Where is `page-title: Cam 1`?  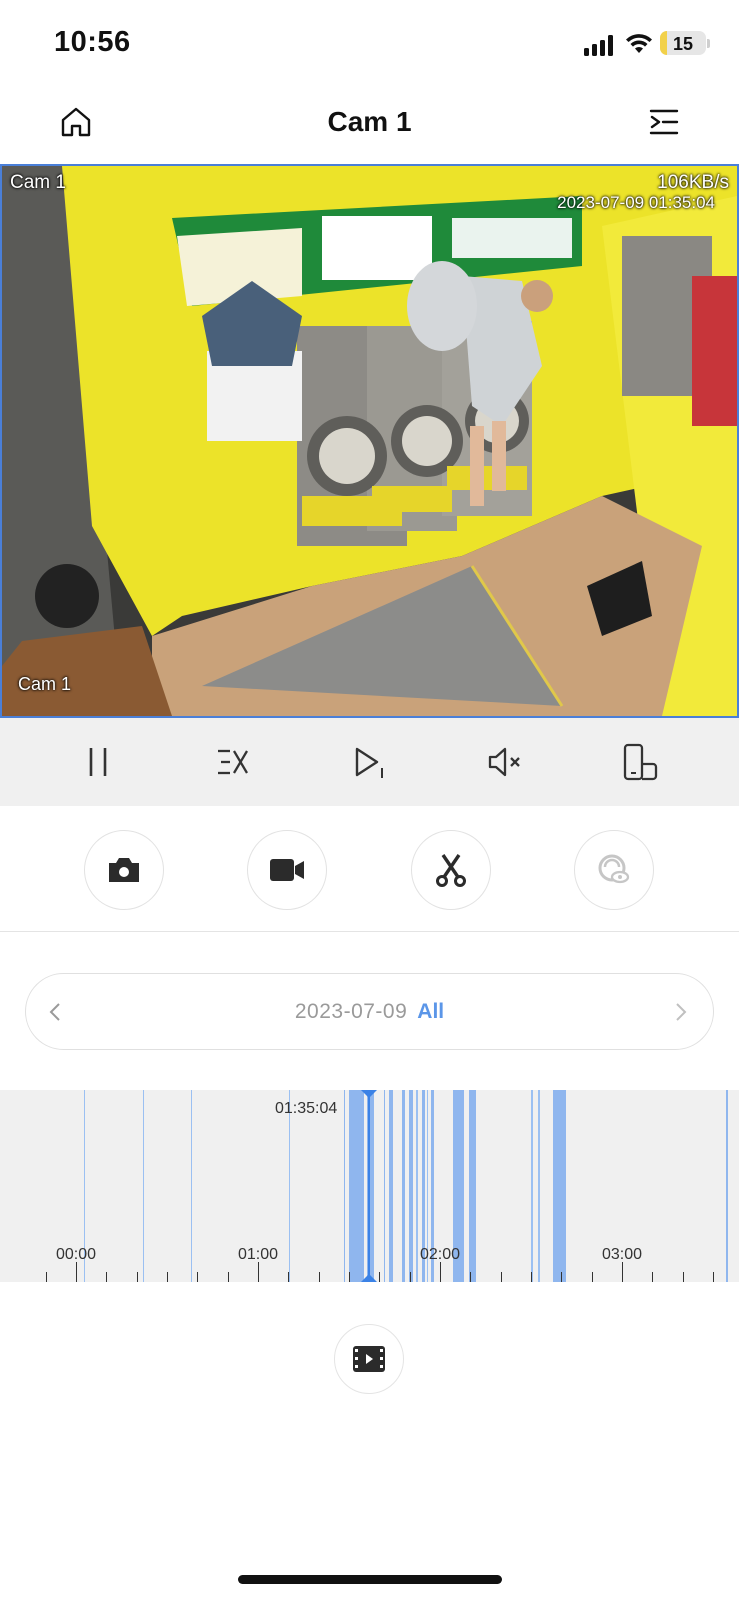 page-title: Cam 1 is located at coordinates (369, 121).